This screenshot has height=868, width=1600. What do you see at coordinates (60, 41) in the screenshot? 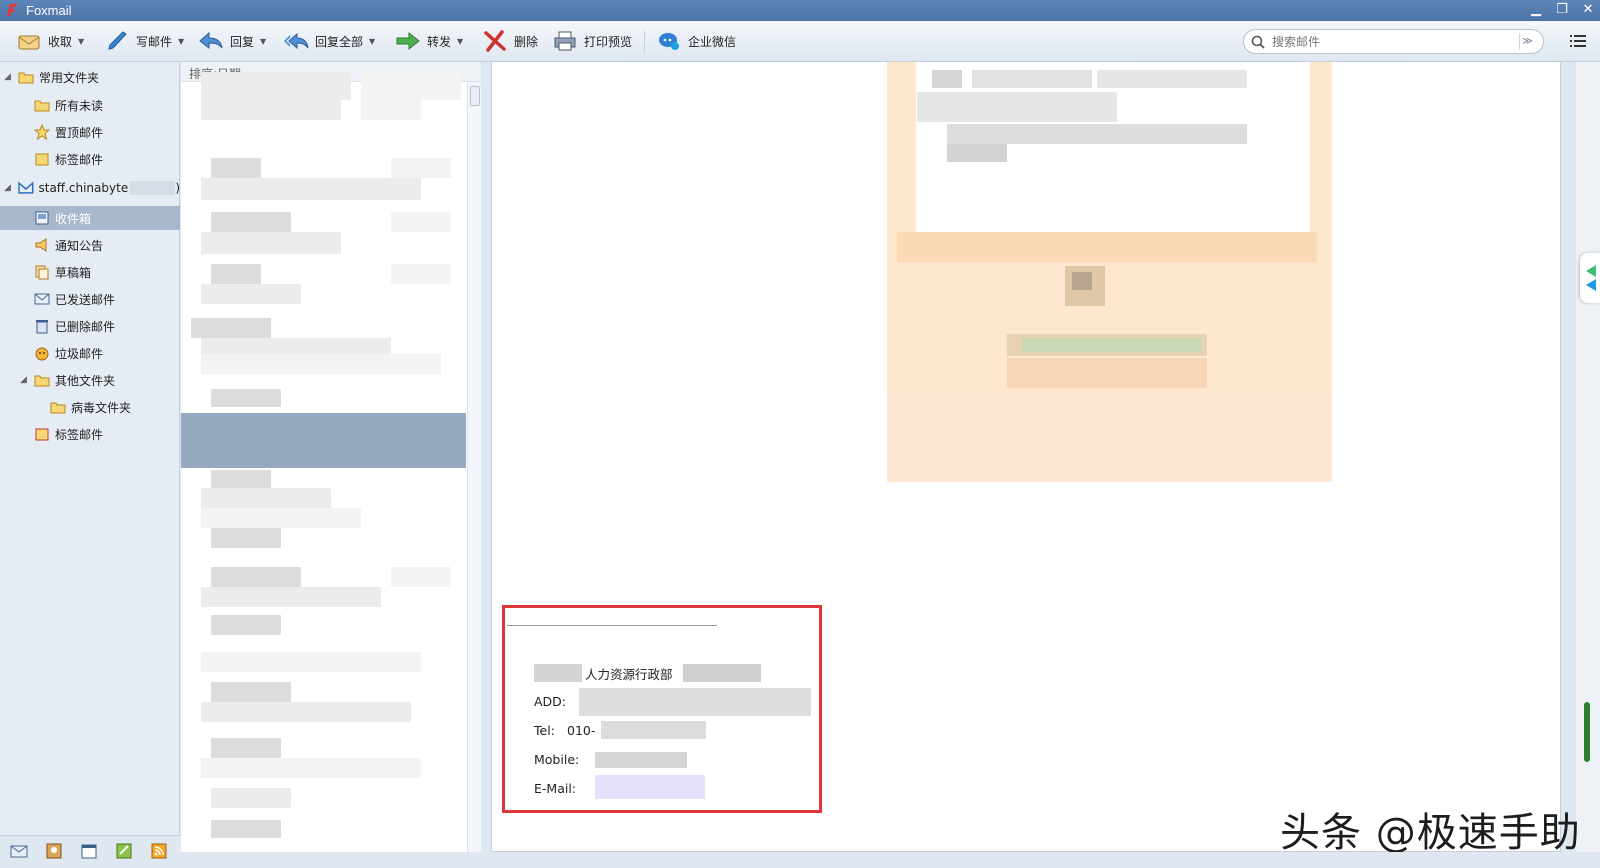
I see `receive-label: 收取` at bounding box center [60, 41].